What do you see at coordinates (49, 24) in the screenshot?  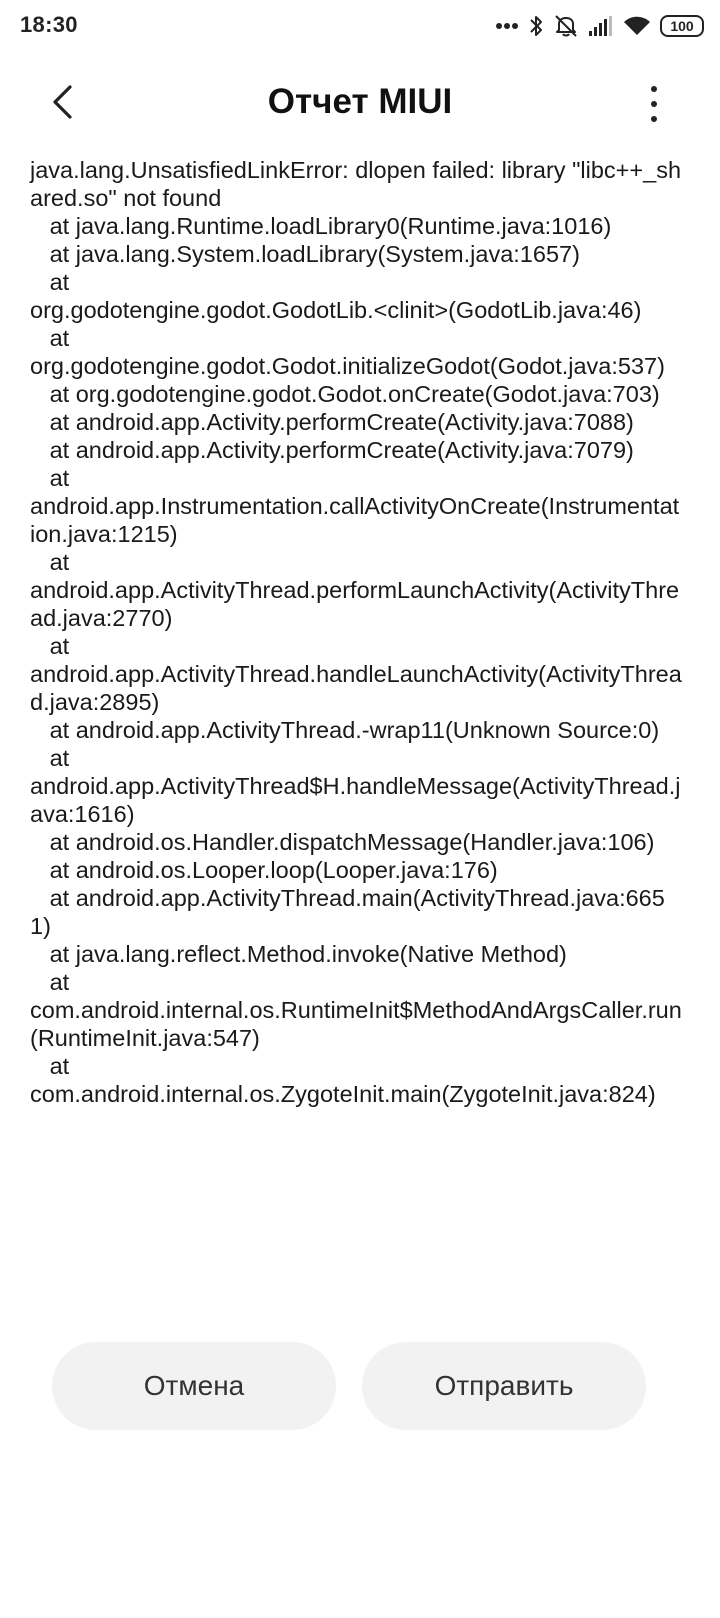 I see `status-time: 18:30` at bounding box center [49, 24].